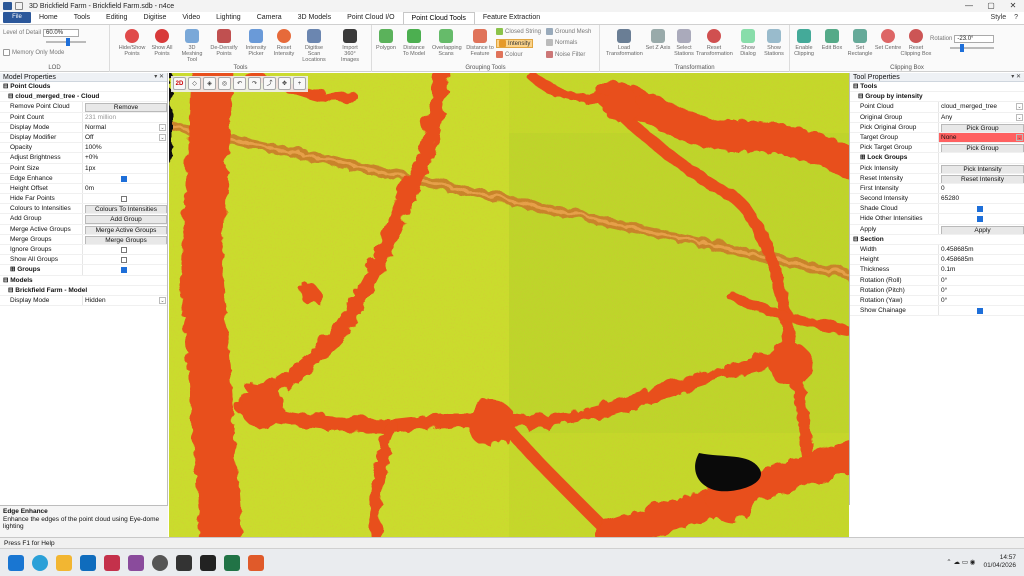 The image size is (1024, 576). I want to click on property-button: Merge Groups, so click(126, 239).